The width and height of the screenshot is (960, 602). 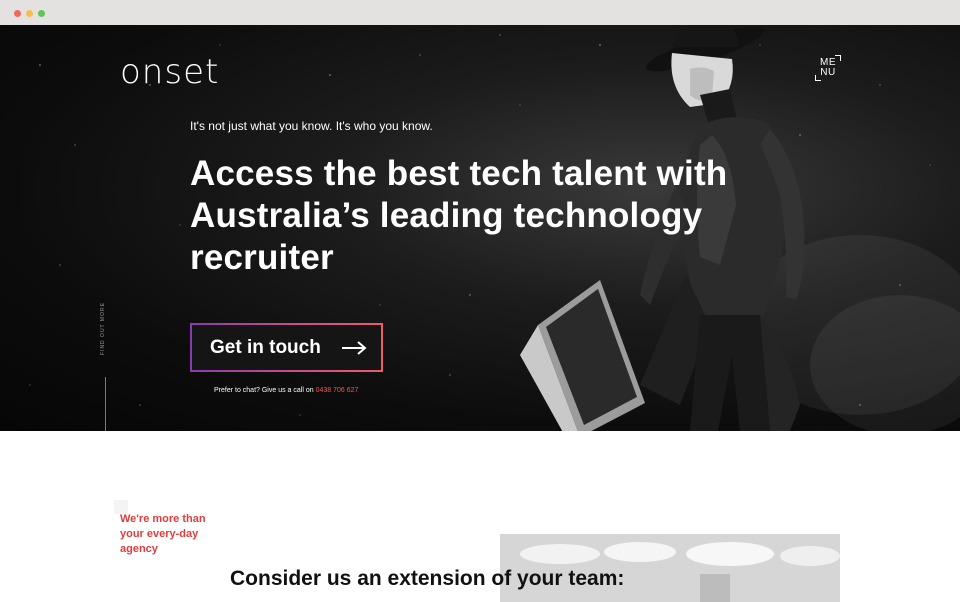 I want to click on arrow-right-icon, so click(x=354, y=347).